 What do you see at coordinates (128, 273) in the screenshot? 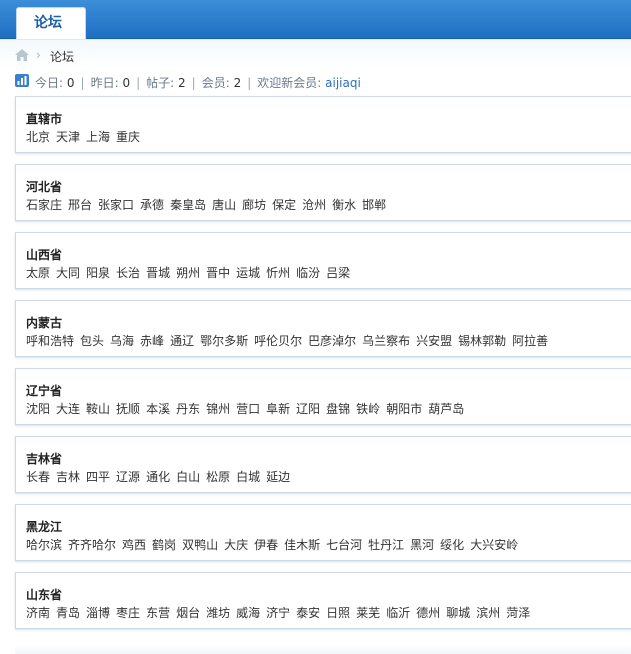
I see `city-link: 长治` at bounding box center [128, 273].